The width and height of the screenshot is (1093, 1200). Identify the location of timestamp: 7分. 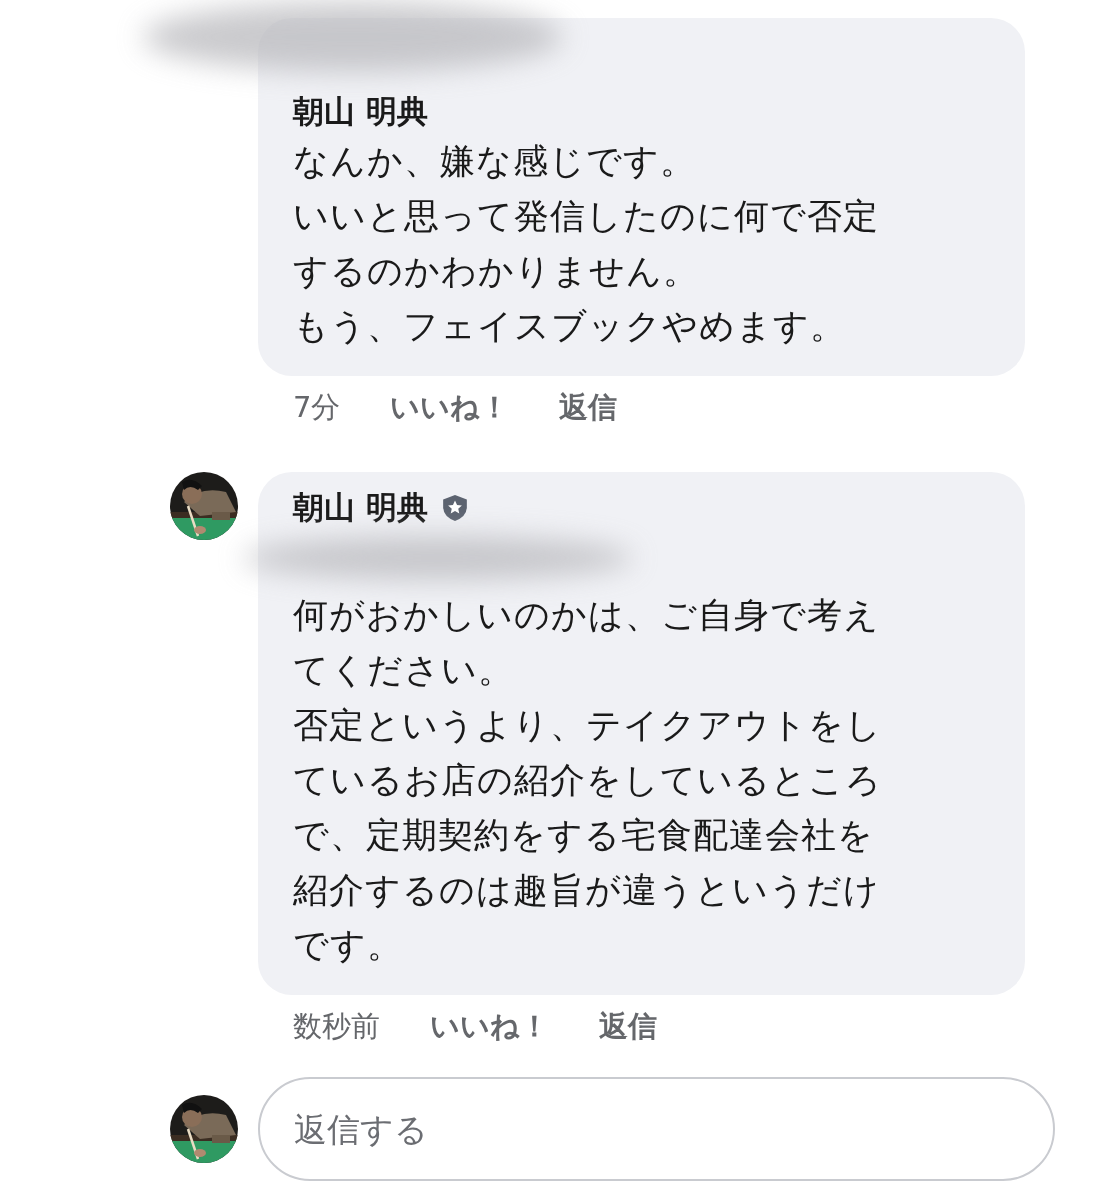
(317, 407).